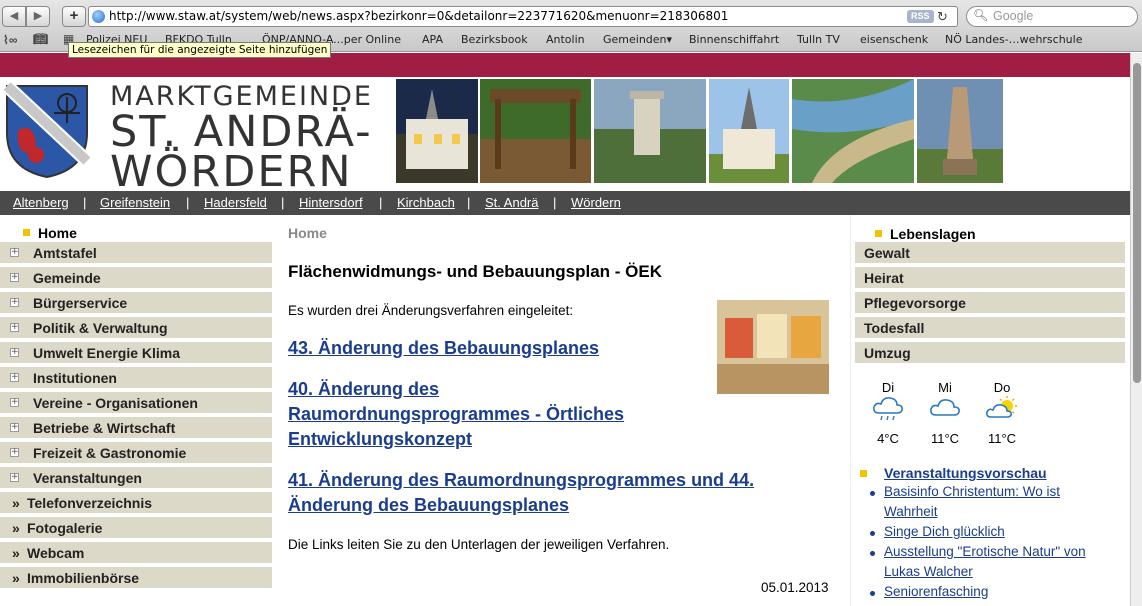  I want to click on bookmark-item: Tulln TV, so click(818, 39).